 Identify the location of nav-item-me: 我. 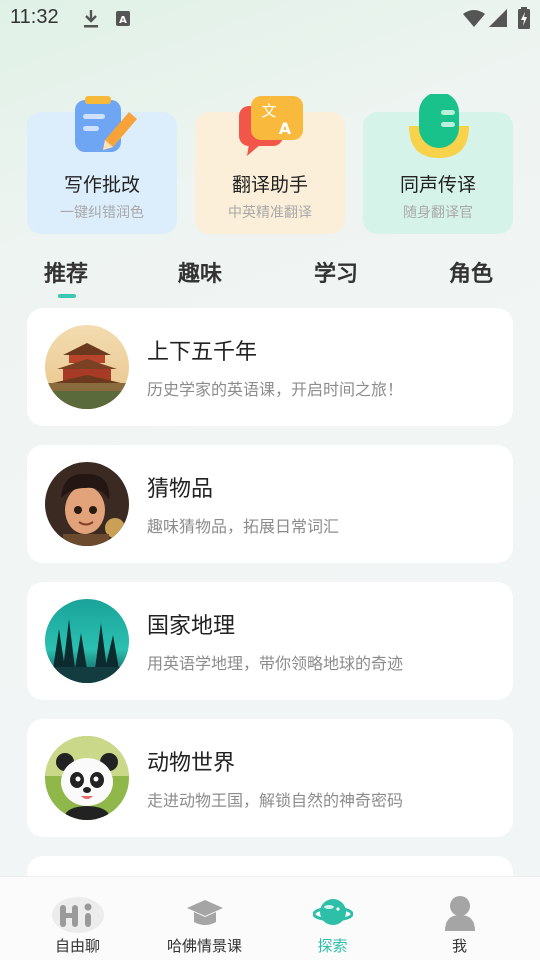
(459, 918).